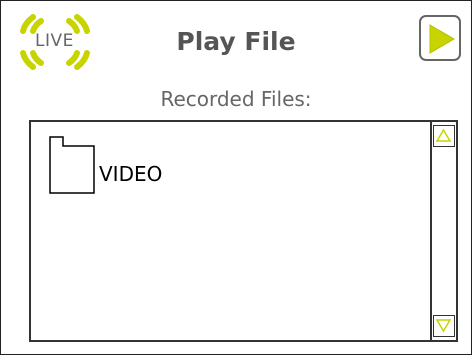  I want to click on folder-icon, so click(72, 165).